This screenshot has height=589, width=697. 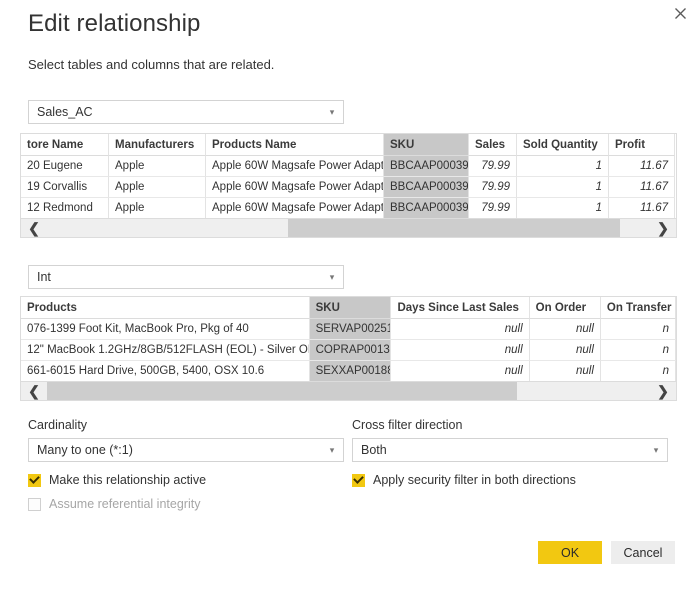 What do you see at coordinates (563, 145) in the screenshot?
I see `column-header: Sold Quantity` at bounding box center [563, 145].